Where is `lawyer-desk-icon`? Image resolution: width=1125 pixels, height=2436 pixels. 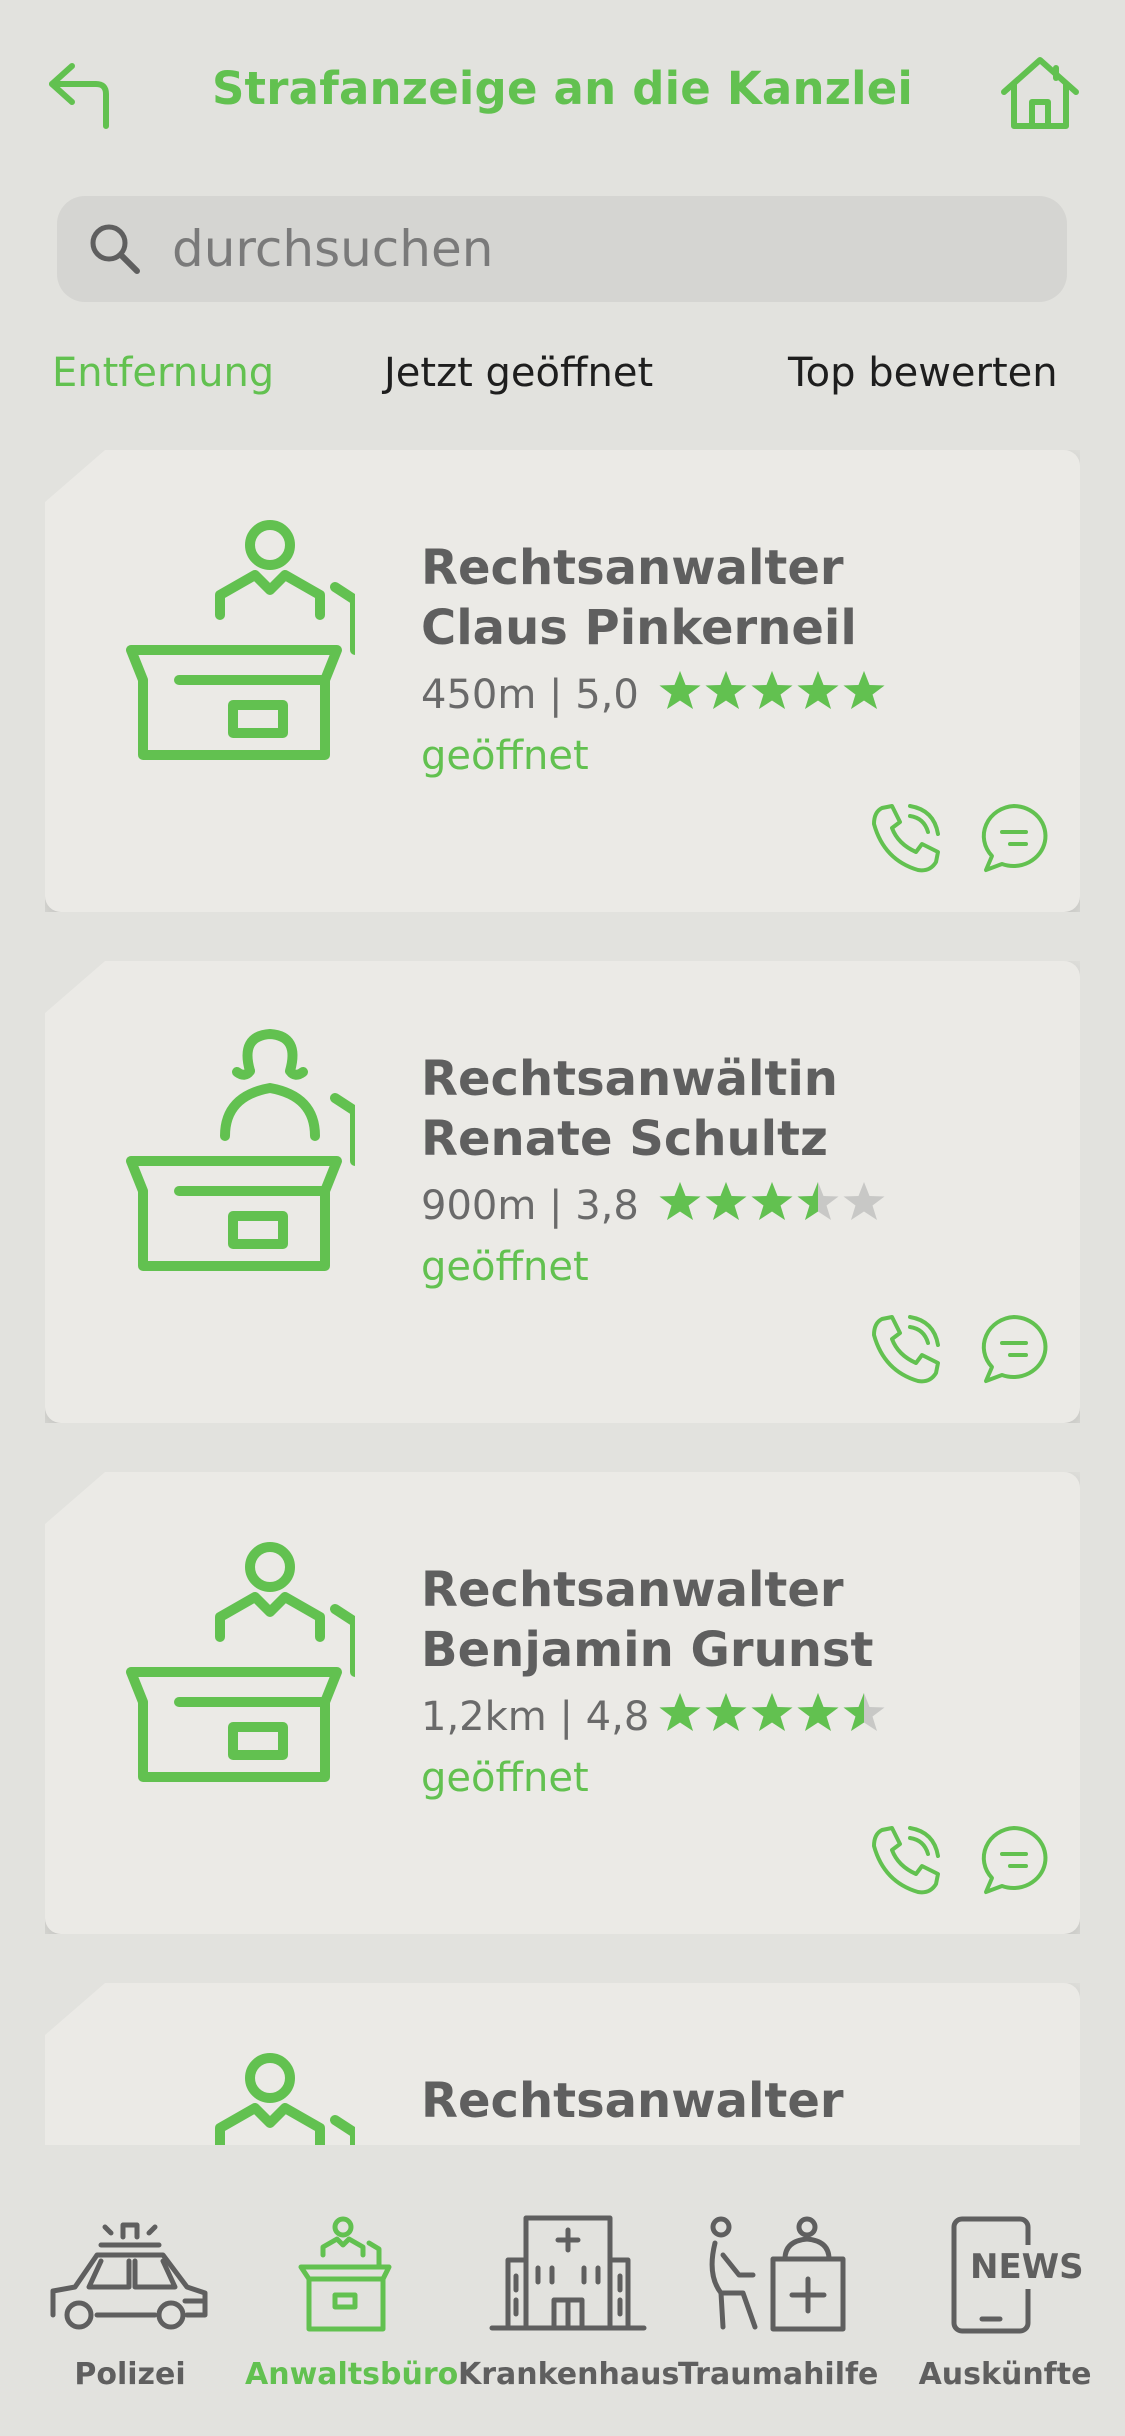
lawyer-desk-icon is located at coordinates (345, 2274).